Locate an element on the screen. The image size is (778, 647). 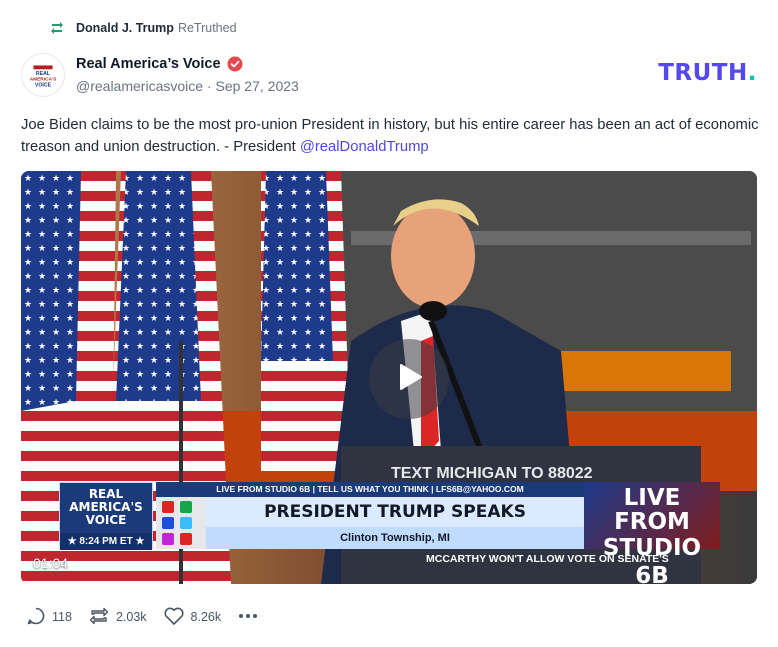
account-handle: @realamericasvoice is located at coordinates (139, 86).